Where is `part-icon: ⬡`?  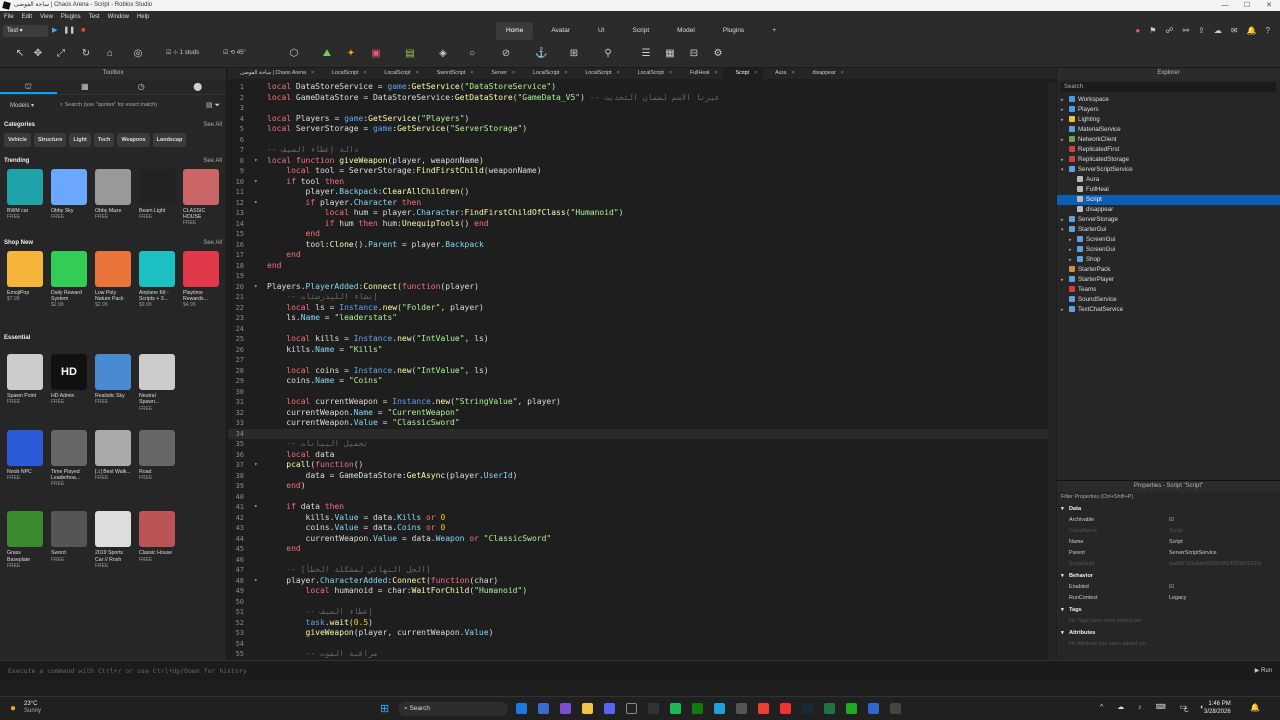 part-icon: ⬡ is located at coordinates (294, 54).